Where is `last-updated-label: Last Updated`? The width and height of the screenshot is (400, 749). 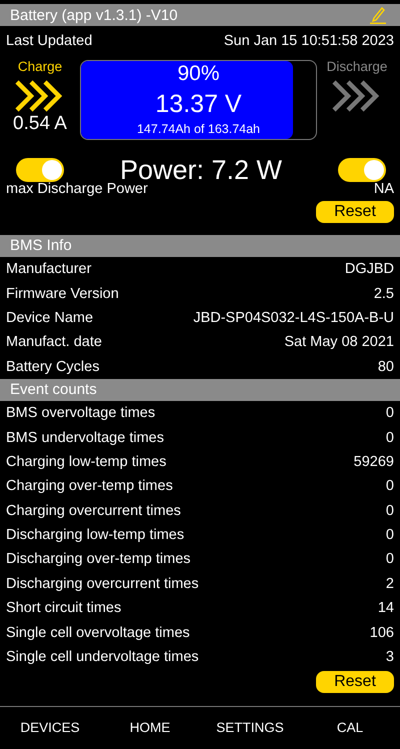
last-updated-label: Last Updated is located at coordinates (49, 42).